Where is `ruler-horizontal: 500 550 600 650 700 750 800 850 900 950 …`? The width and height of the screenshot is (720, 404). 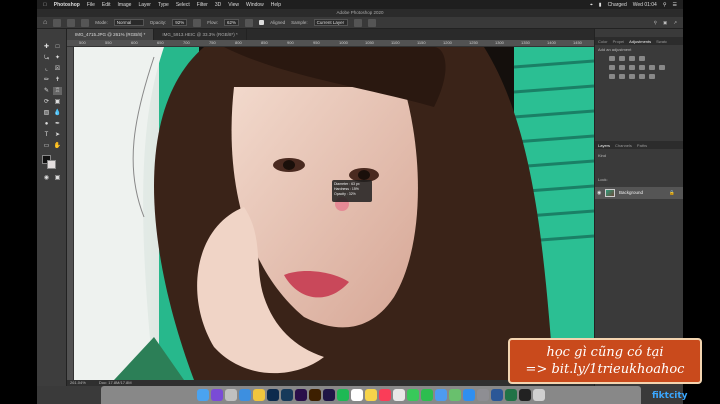 ruler-horizontal: 500 550 600 650 700 750 800 850 900 950 … is located at coordinates (330, 43).